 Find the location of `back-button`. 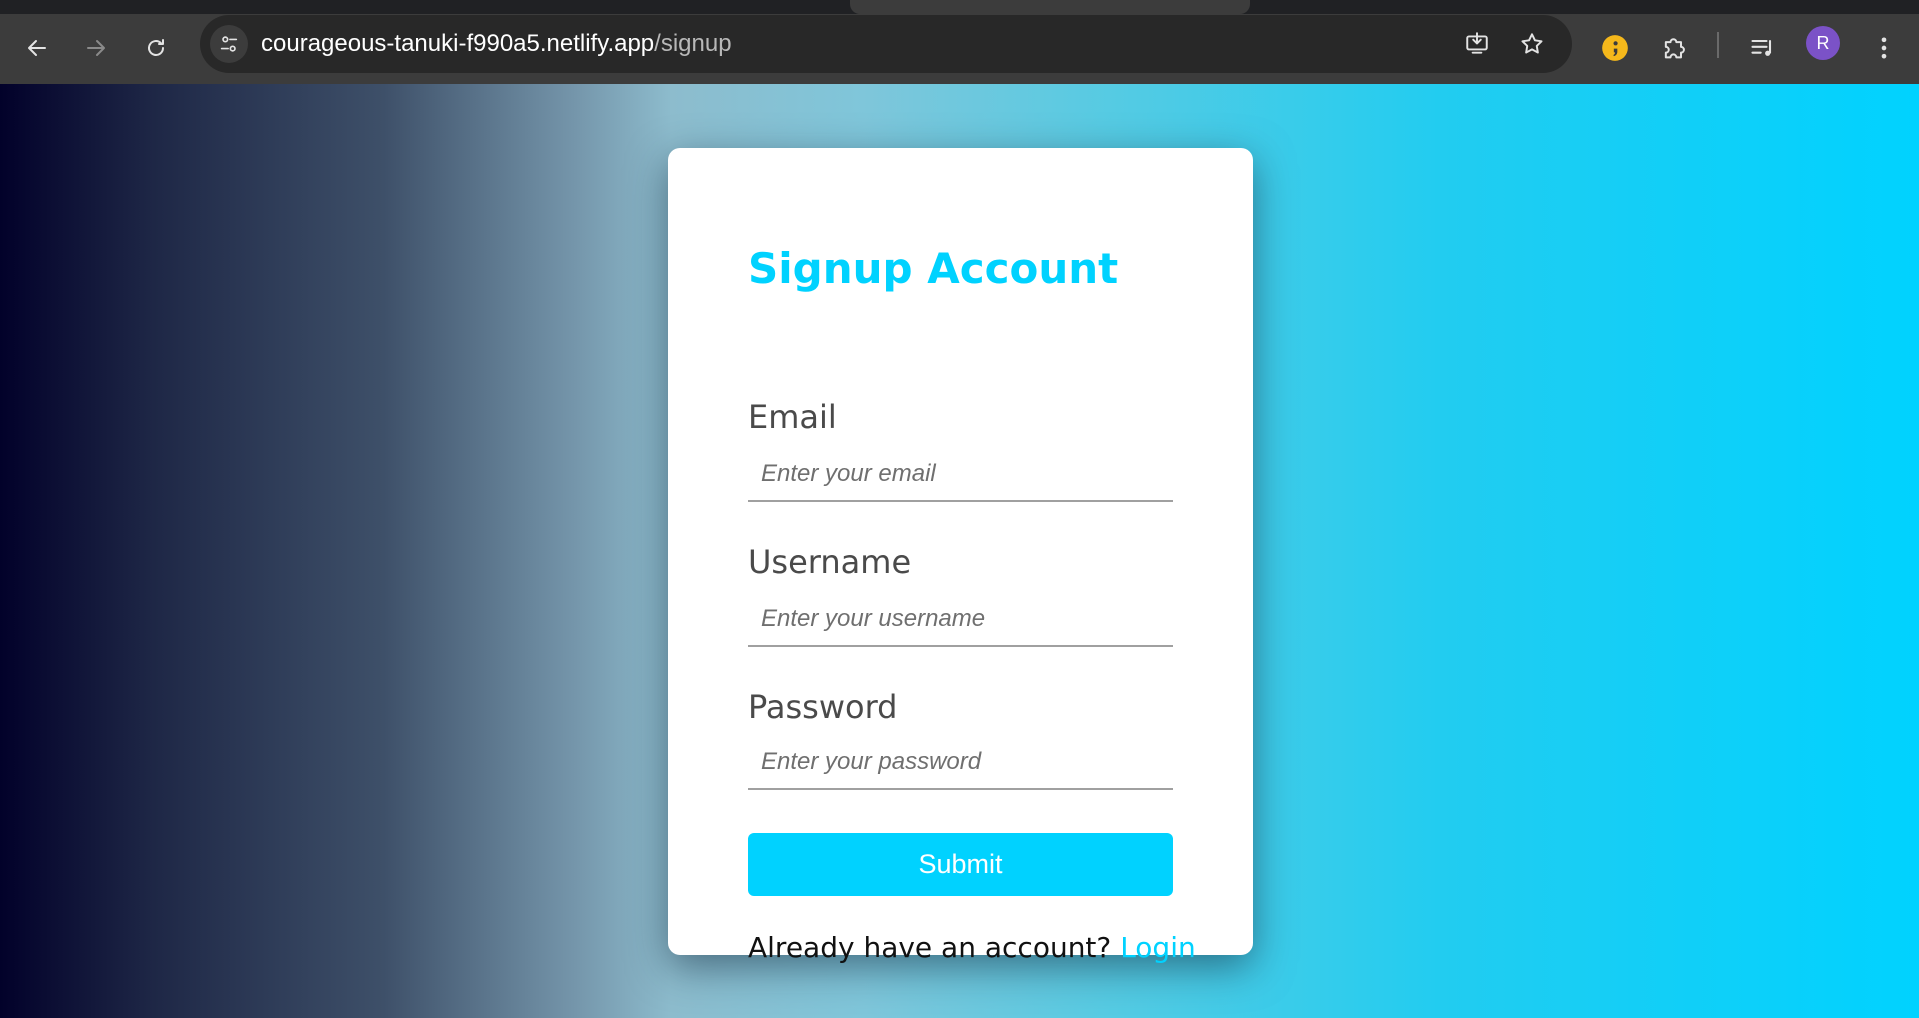

back-button is located at coordinates (37, 48).